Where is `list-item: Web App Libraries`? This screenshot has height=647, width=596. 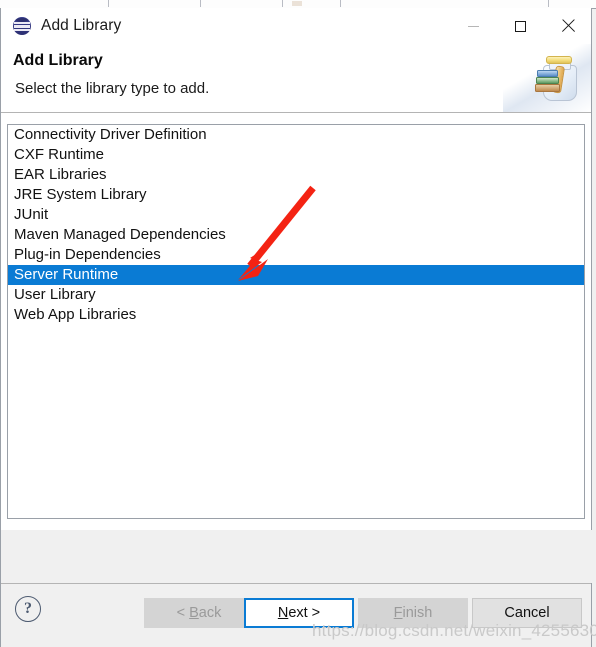 list-item: Web App Libraries is located at coordinates (296, 315).